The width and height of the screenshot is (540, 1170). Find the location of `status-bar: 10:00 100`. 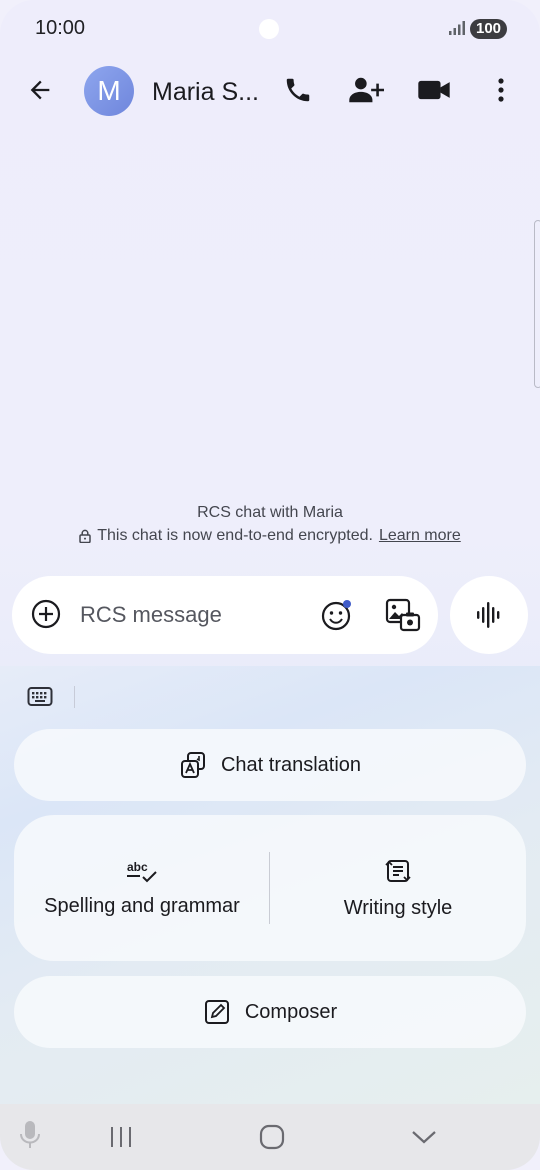

status-bar: 10:00 100 is located at coordinates (270, 30).